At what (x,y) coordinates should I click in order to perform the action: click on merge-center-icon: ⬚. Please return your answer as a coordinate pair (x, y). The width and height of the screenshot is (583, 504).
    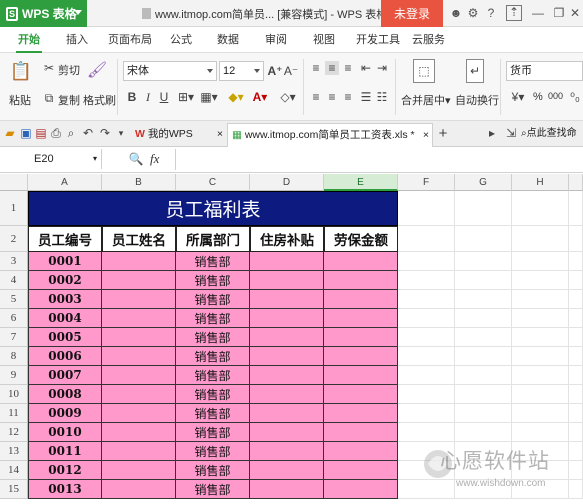
    Looking at the image, I should click on (424, 71).